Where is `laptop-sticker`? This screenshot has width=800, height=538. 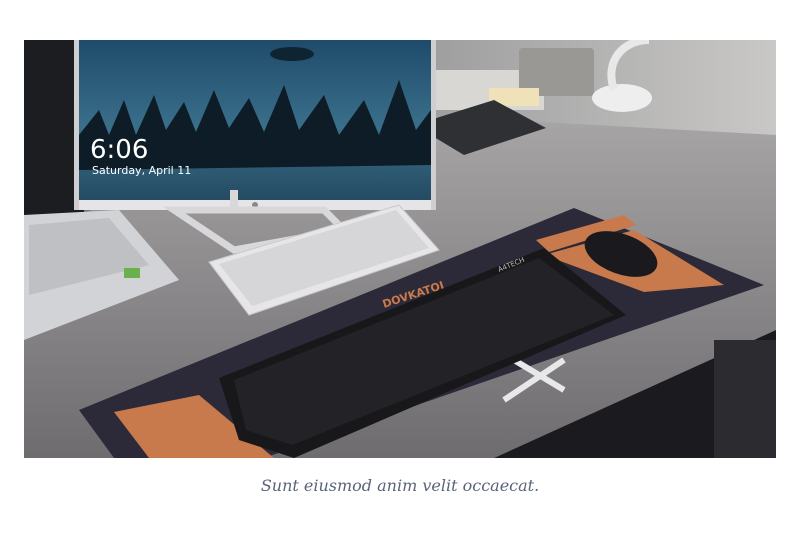 laptop-sticker is located at coordinates (132, 273).